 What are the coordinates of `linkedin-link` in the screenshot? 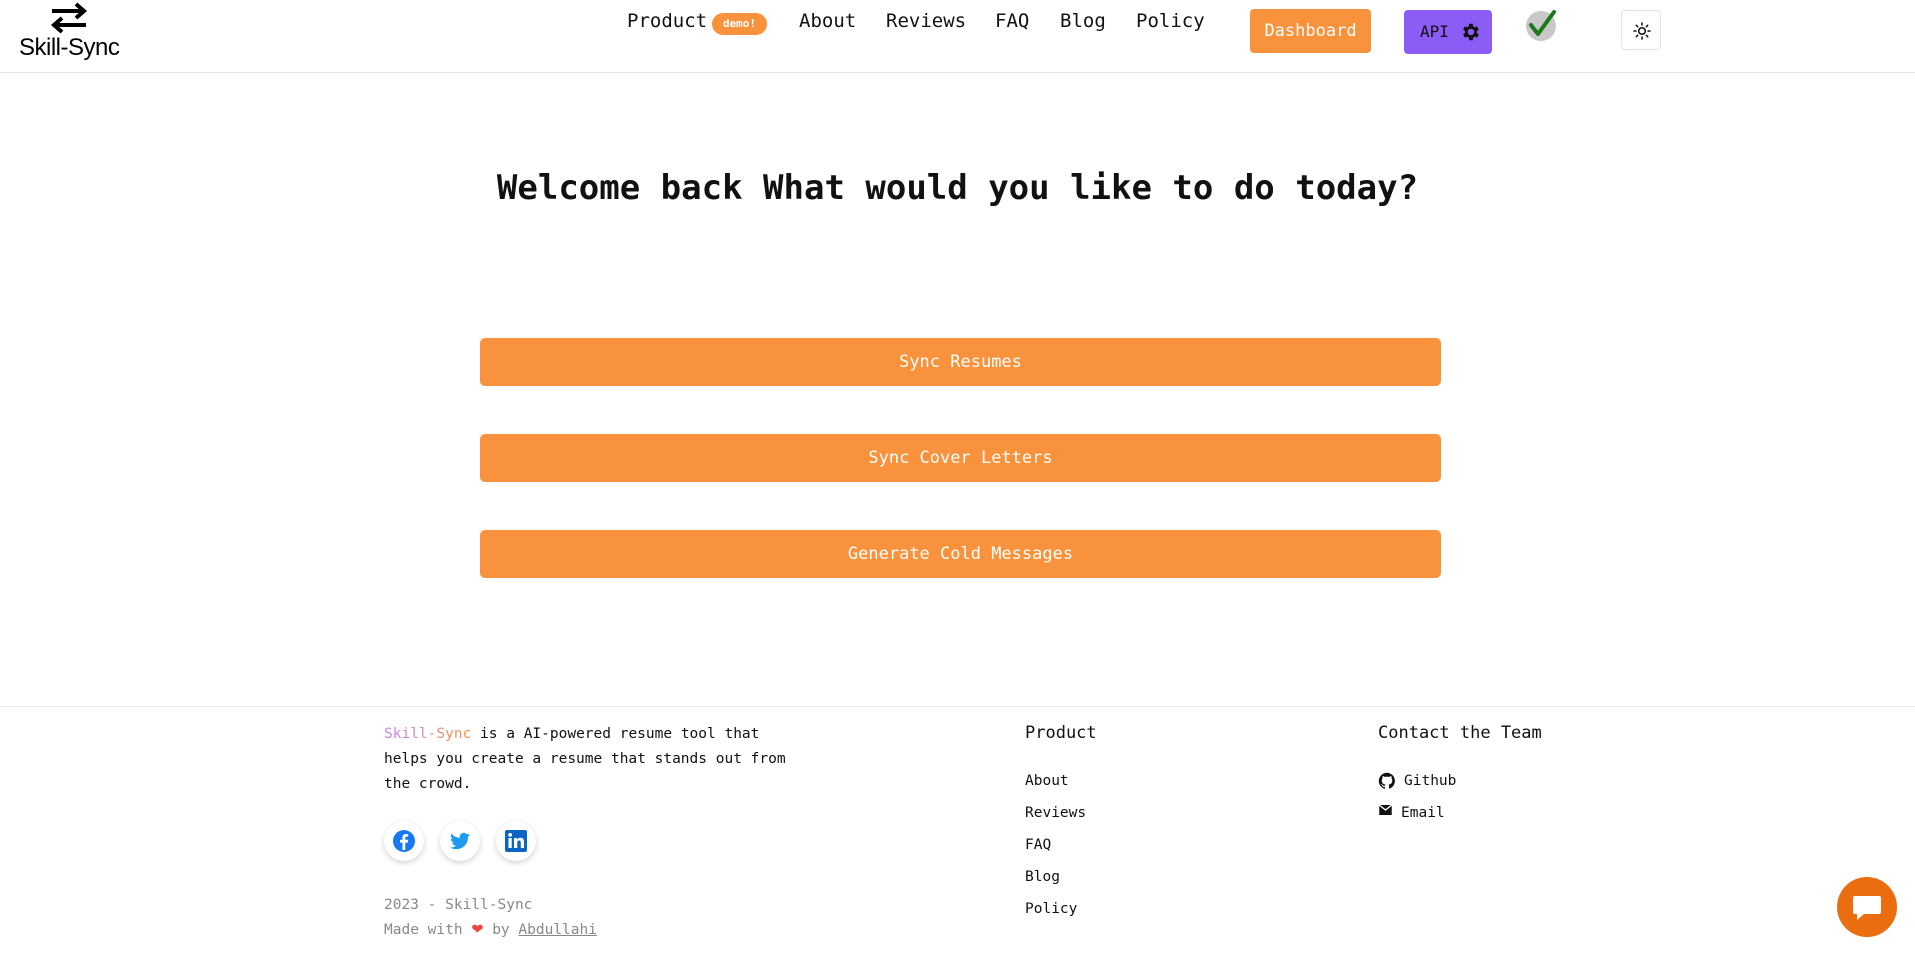 It's located at (516, 841).